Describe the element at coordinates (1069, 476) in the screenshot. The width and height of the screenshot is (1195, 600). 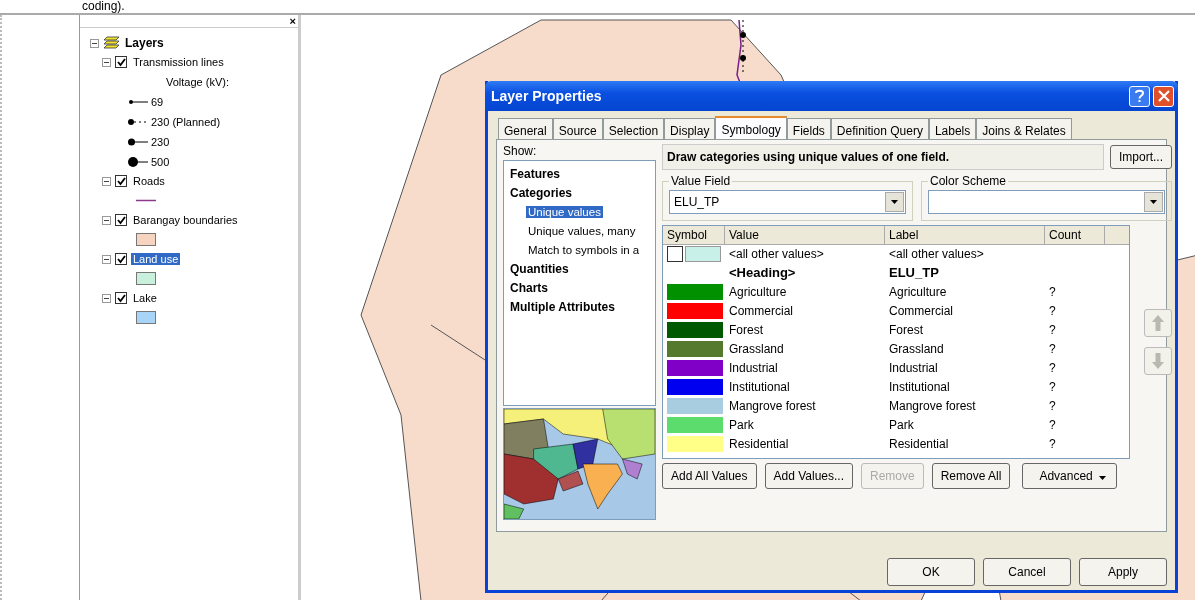
I see `action-button: Advanced` at that location.